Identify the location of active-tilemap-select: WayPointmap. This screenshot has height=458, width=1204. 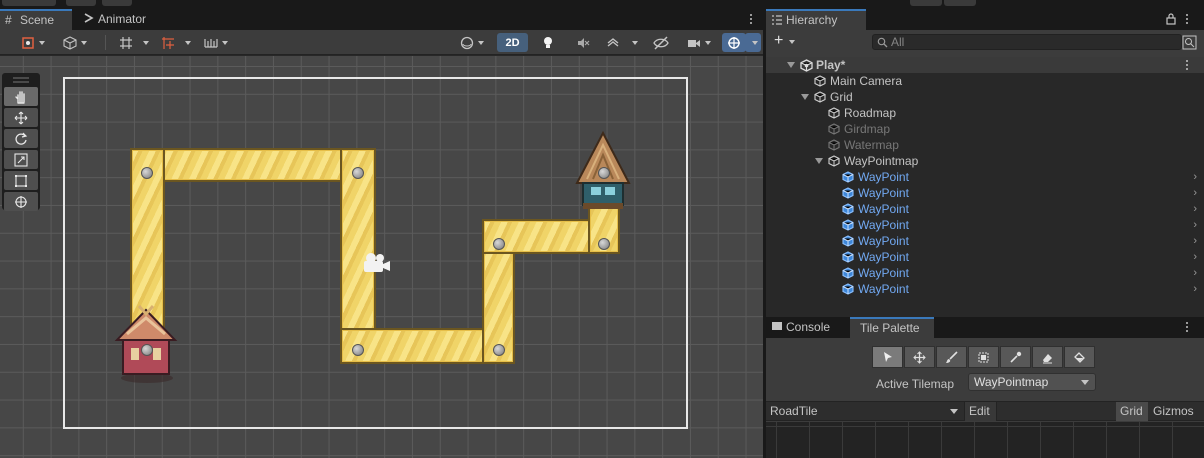
(1032, 382).